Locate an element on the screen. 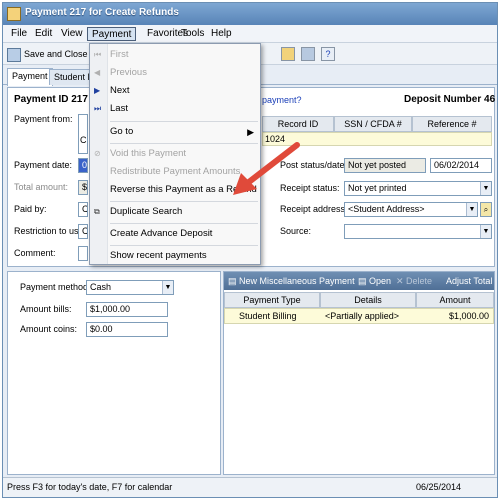  menu-item-previous-label: Previous is located at coordinates (128, 72).